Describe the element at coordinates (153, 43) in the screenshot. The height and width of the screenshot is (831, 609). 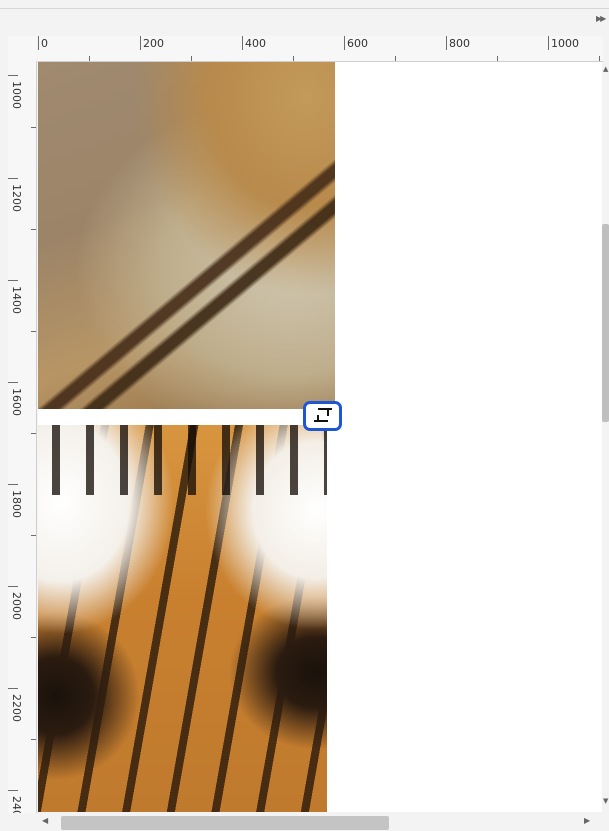
I see `ruler-label: 200` at that location.